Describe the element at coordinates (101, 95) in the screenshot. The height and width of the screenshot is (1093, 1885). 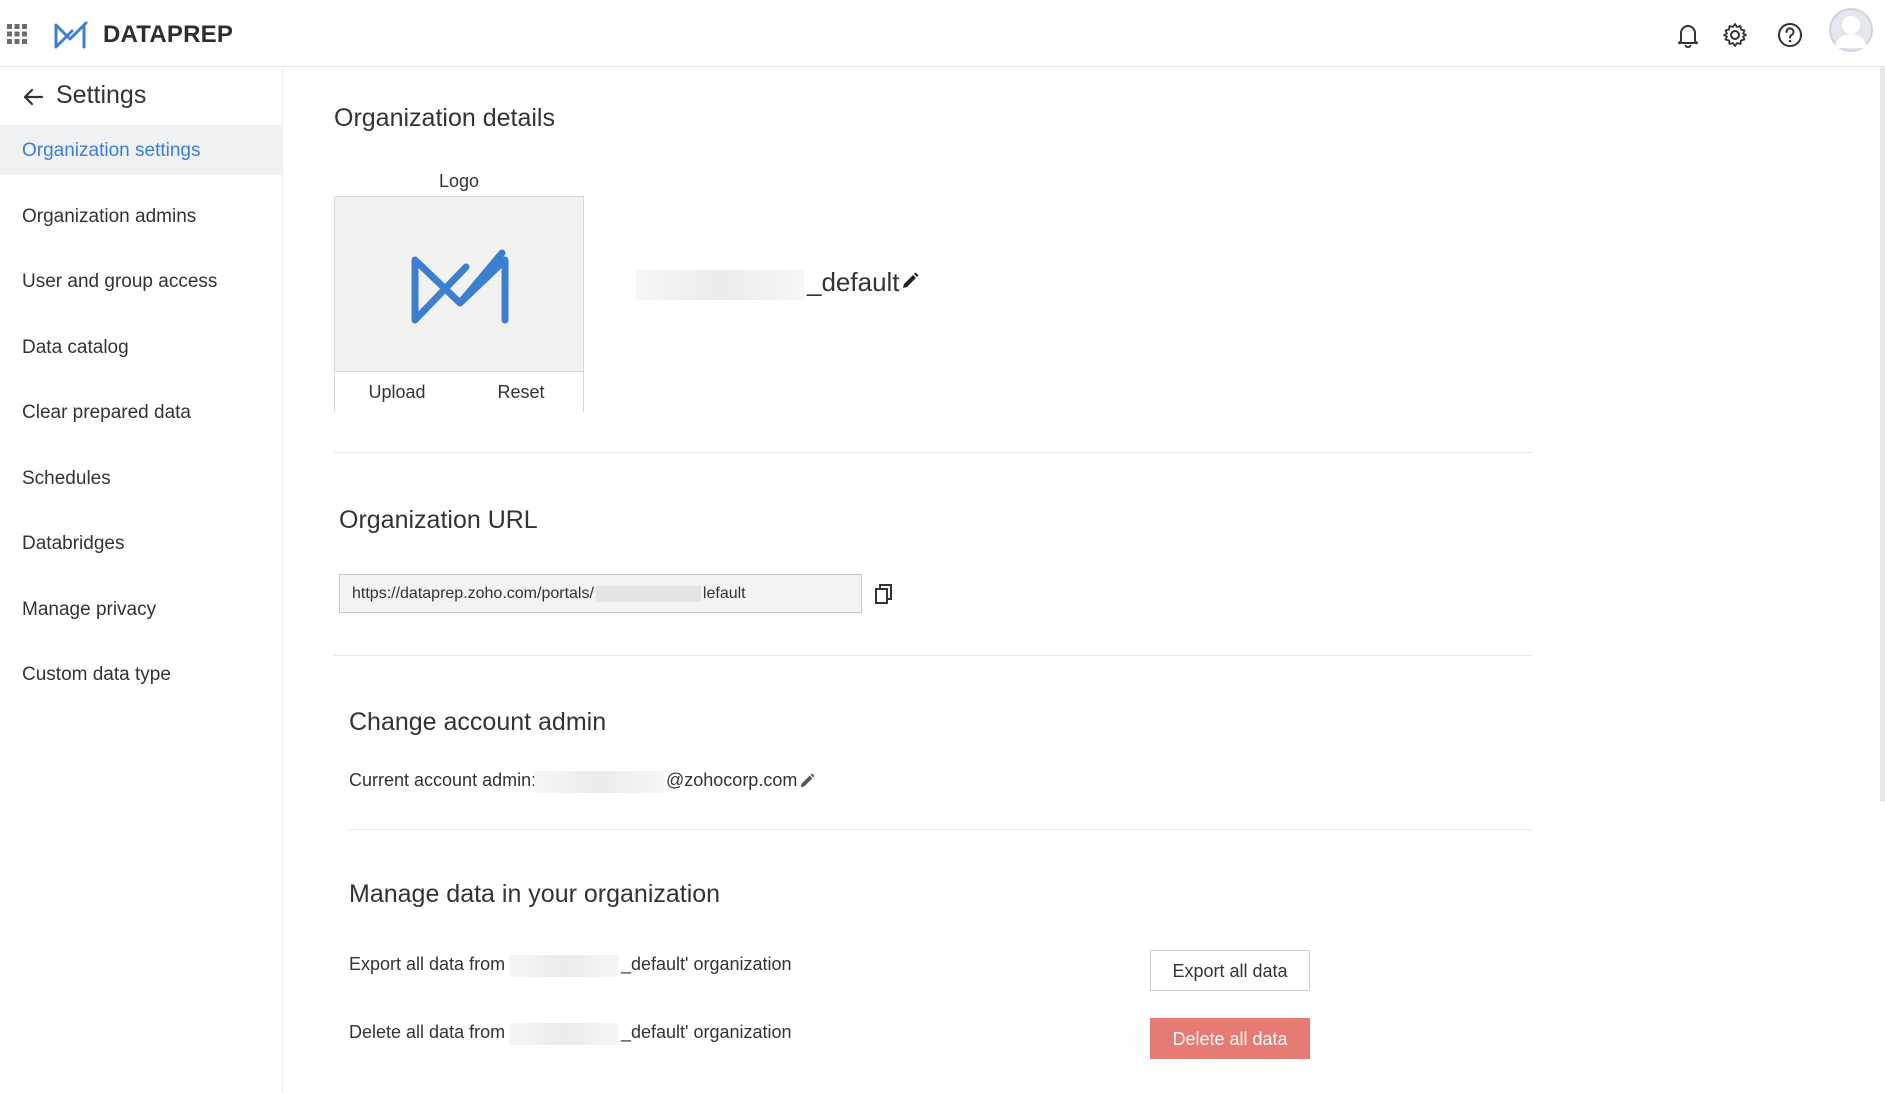
I see `sidebar-title: Settings` at that location.